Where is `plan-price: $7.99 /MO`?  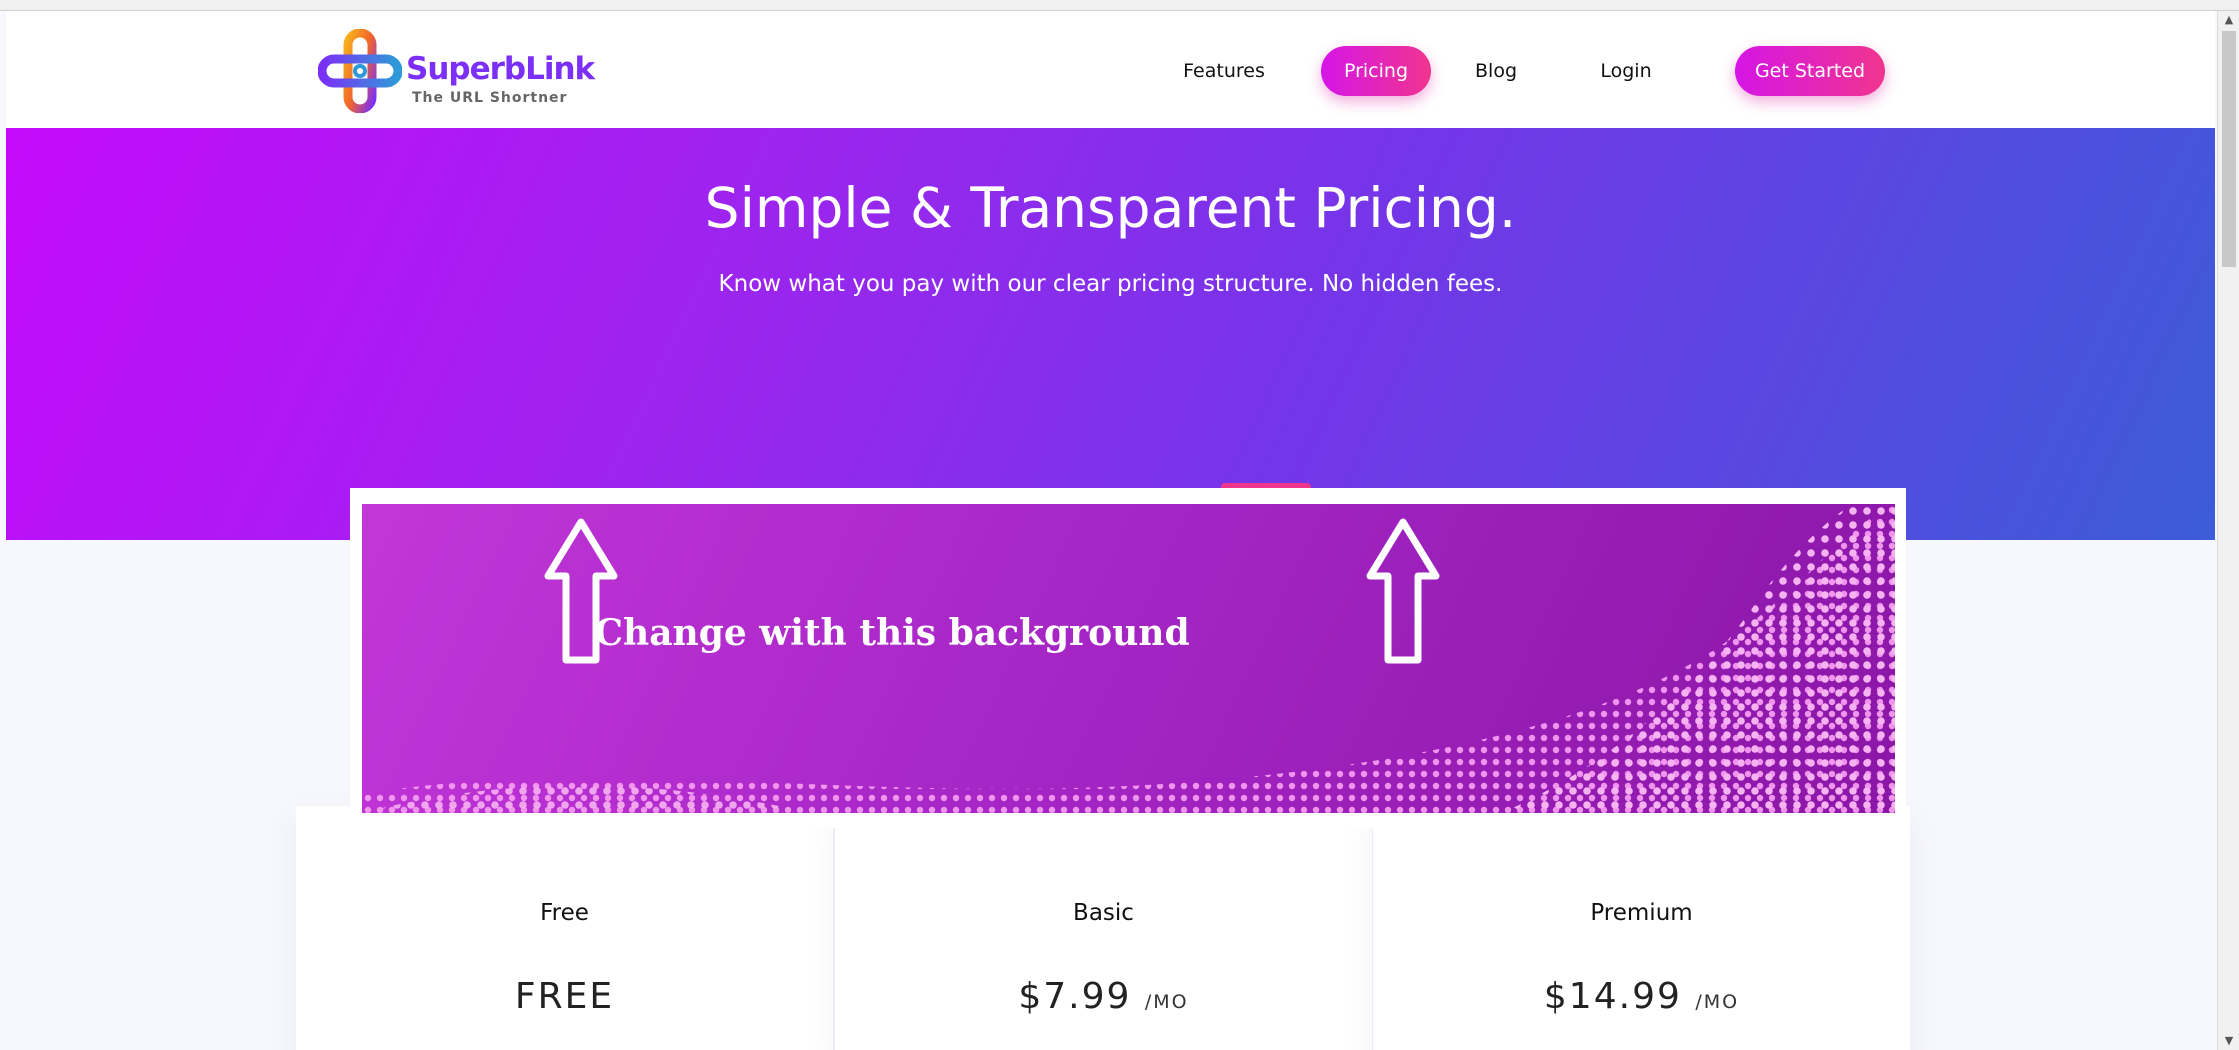
plan-price: $7.99 /MO is located at coordinates (1103, 996).